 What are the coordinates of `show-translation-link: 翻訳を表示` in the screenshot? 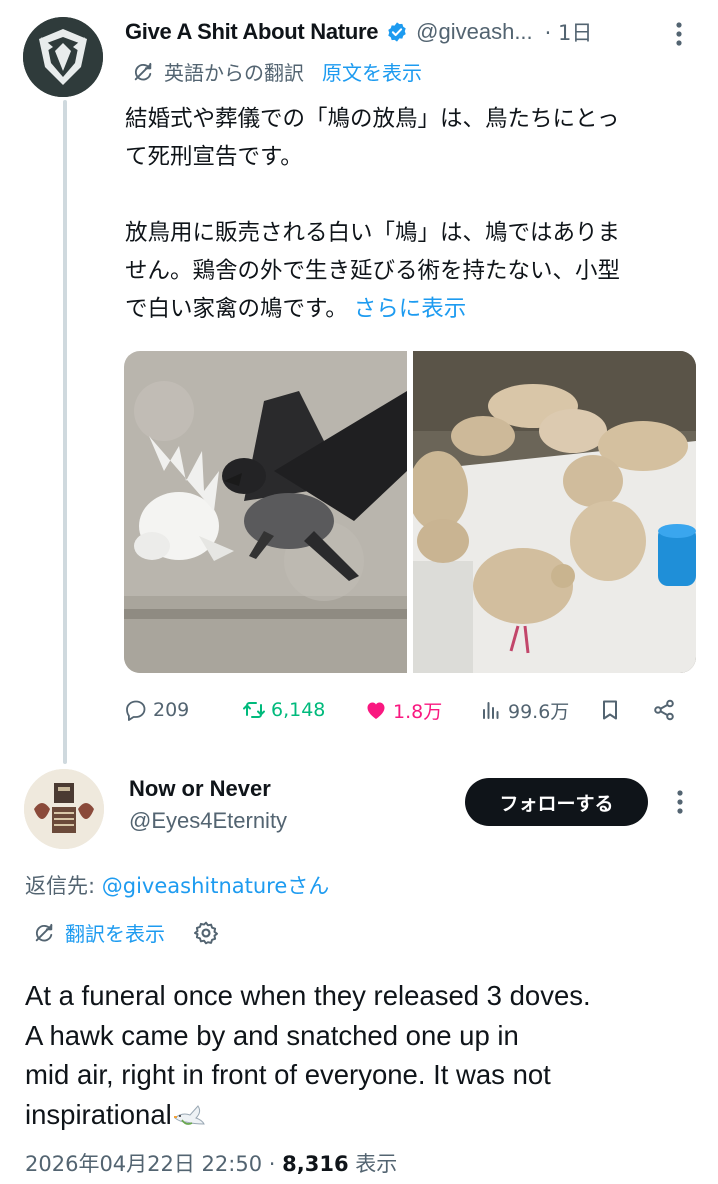 It's located at (115, 932).